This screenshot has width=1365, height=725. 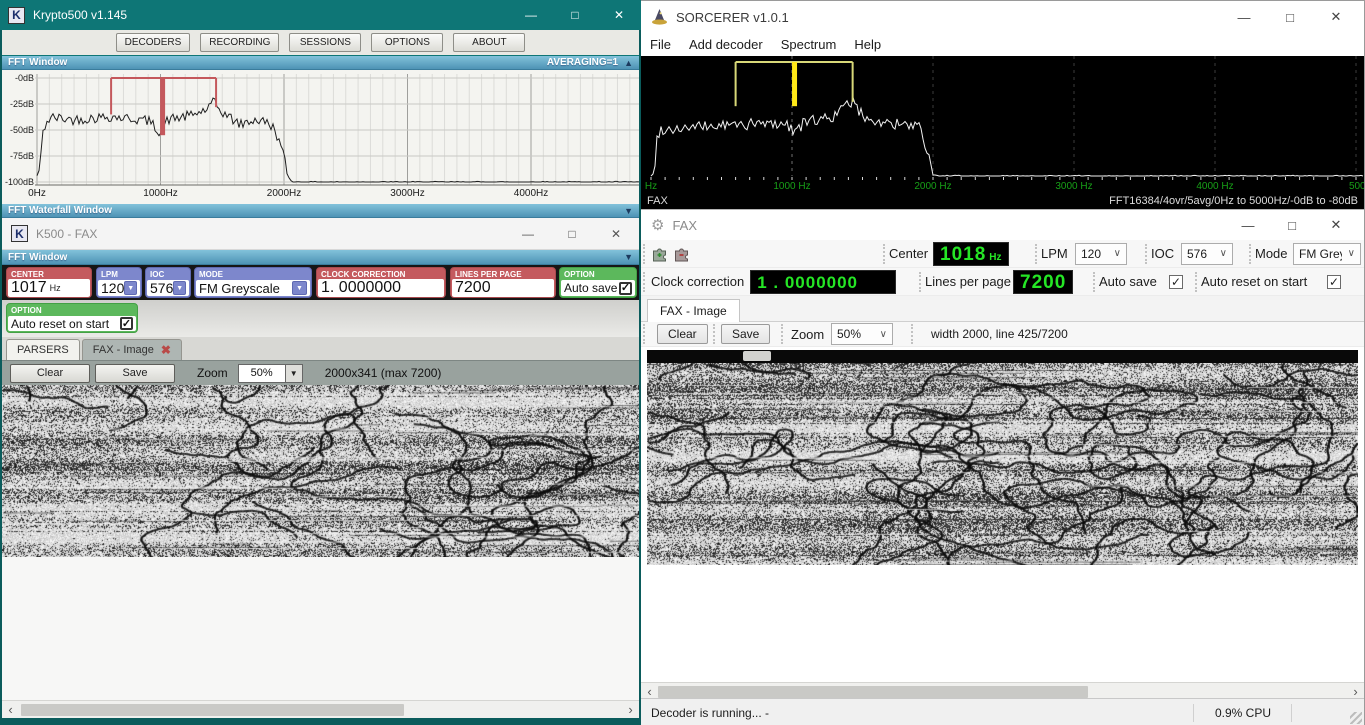 I want to click on krypto-maximize-button: □, so click(x=575, y=15).